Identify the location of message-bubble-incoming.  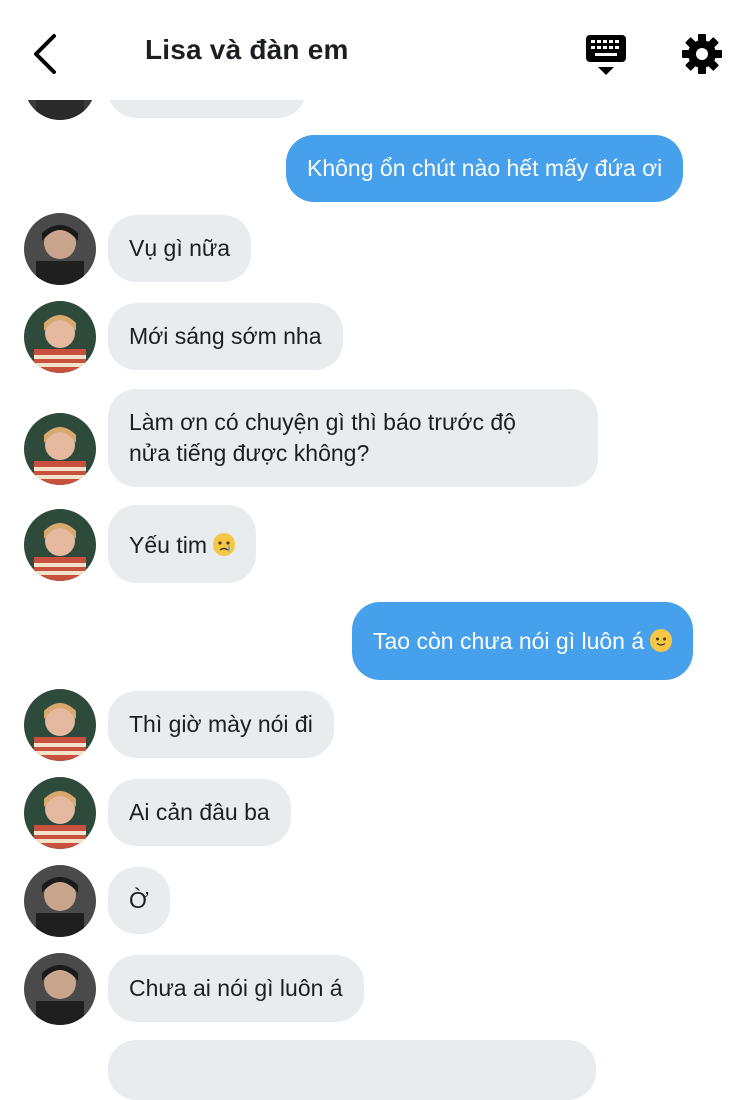
(352, 1070).